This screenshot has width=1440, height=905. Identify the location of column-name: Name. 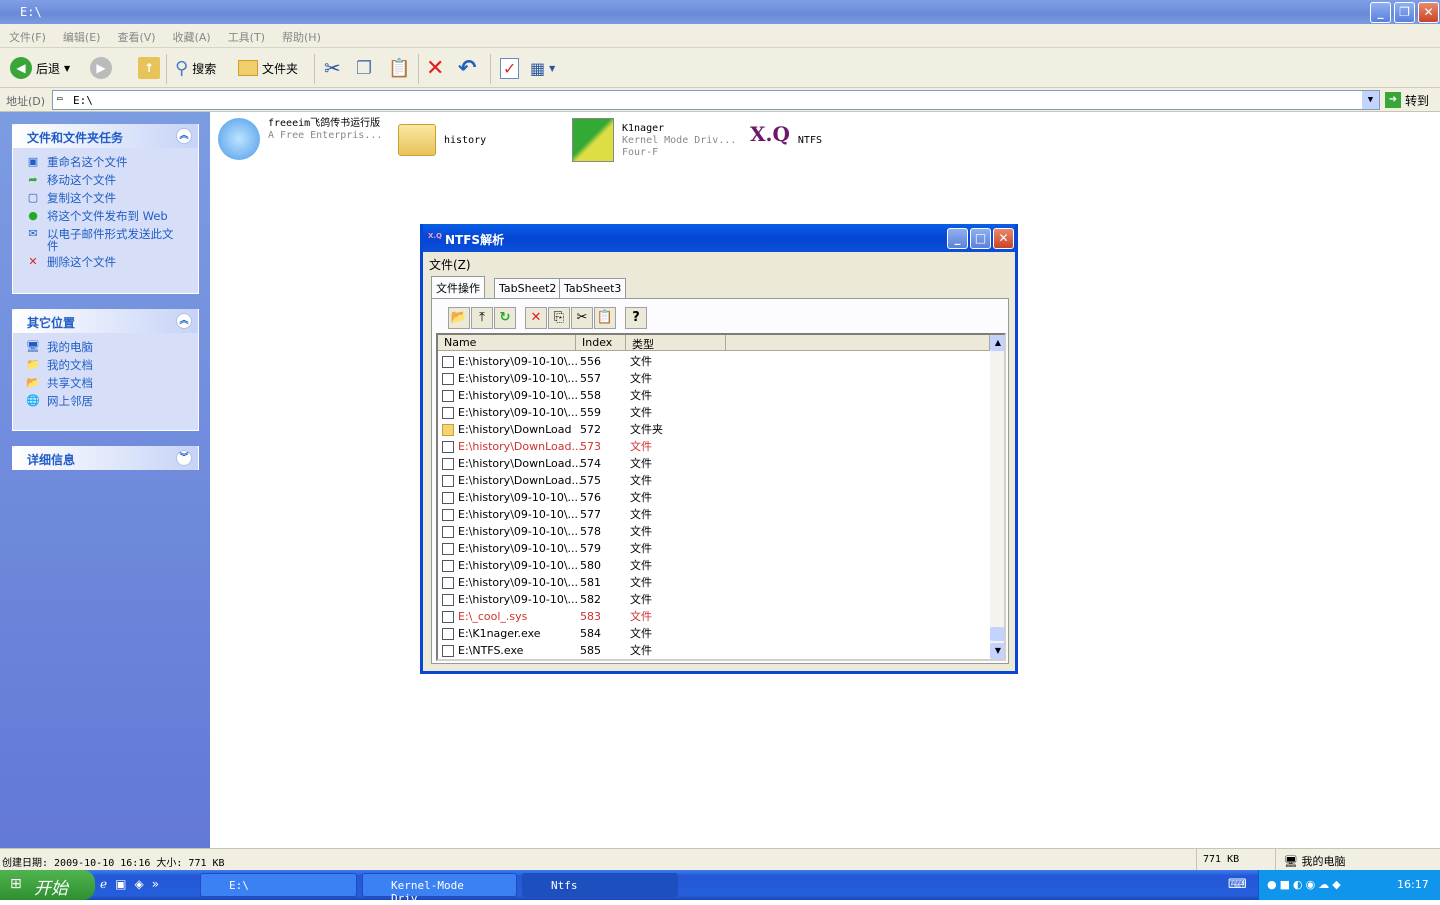
(507, 343).